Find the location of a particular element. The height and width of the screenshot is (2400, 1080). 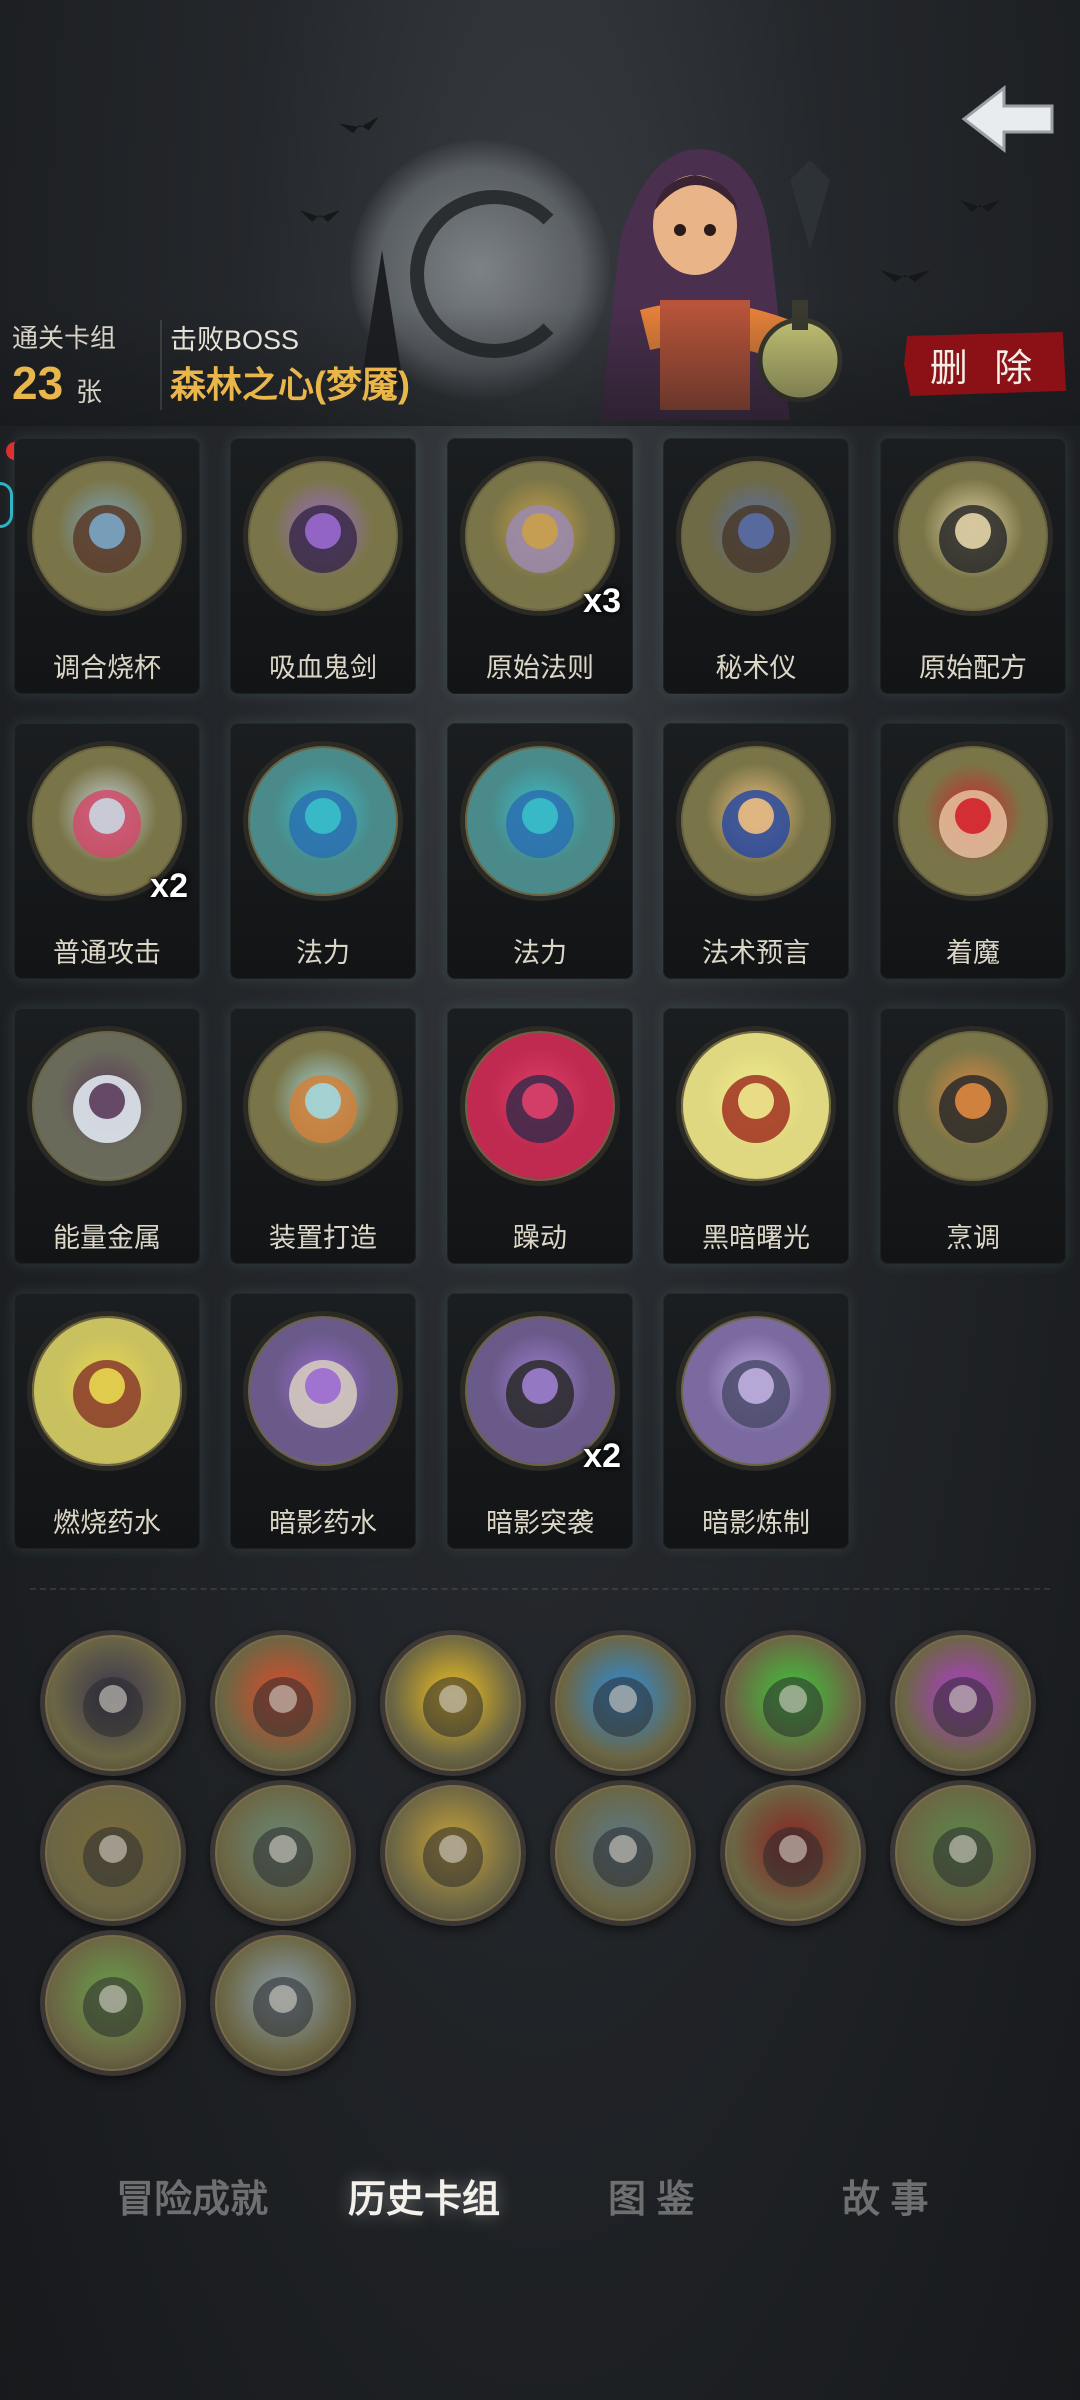

fox-chef-icon is located at coordinates (973, 1106).